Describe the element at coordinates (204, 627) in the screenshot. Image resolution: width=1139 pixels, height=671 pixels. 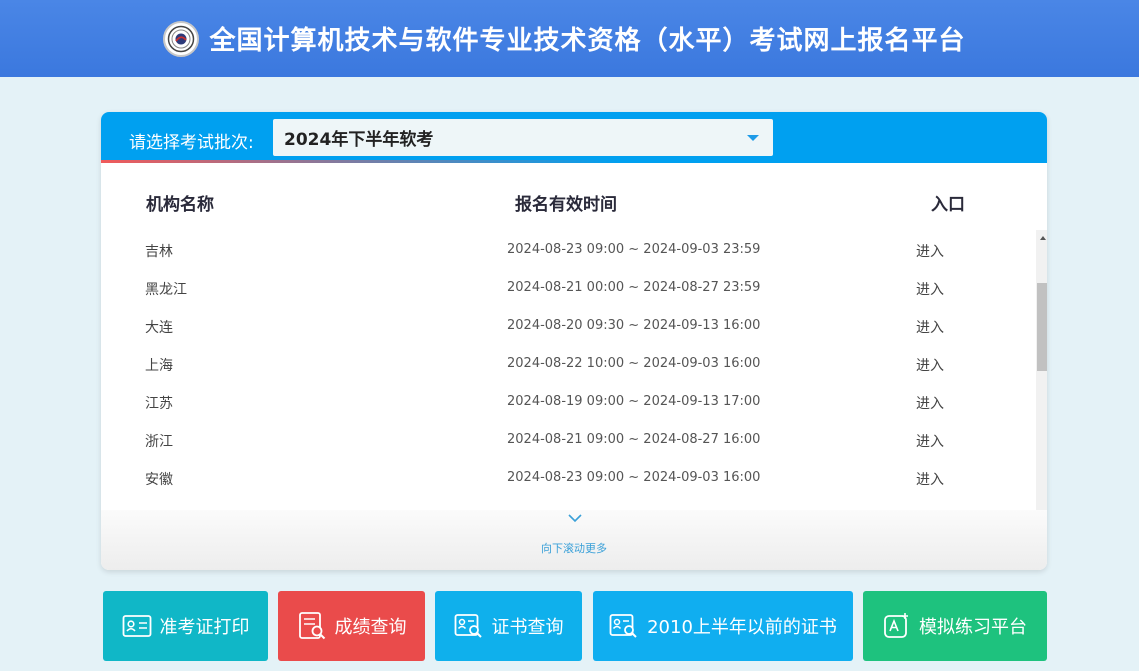
I see `button-label: 准考证打印` at that location.